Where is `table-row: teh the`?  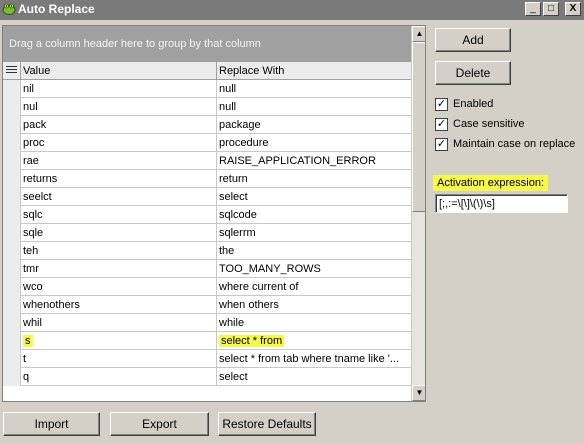 table-row: teh the is located at coordinates (207, 251).